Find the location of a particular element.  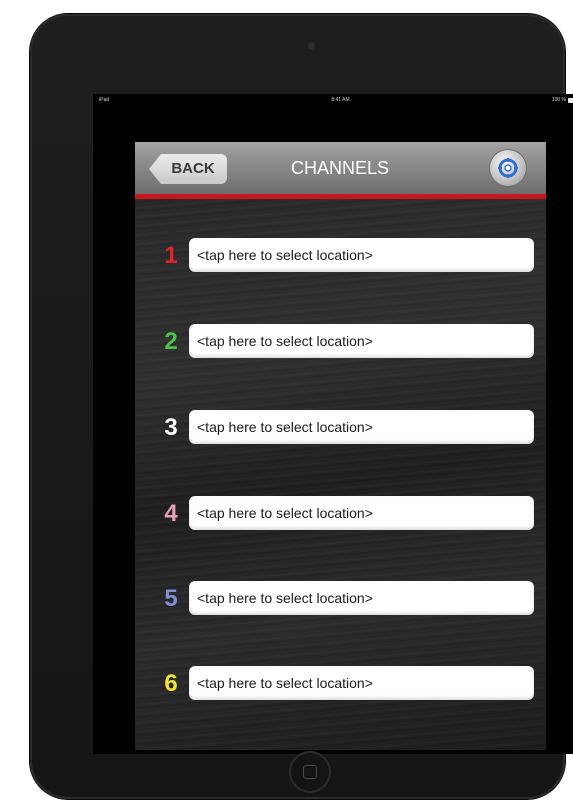

settings-button is located at coordinates (508, 168).